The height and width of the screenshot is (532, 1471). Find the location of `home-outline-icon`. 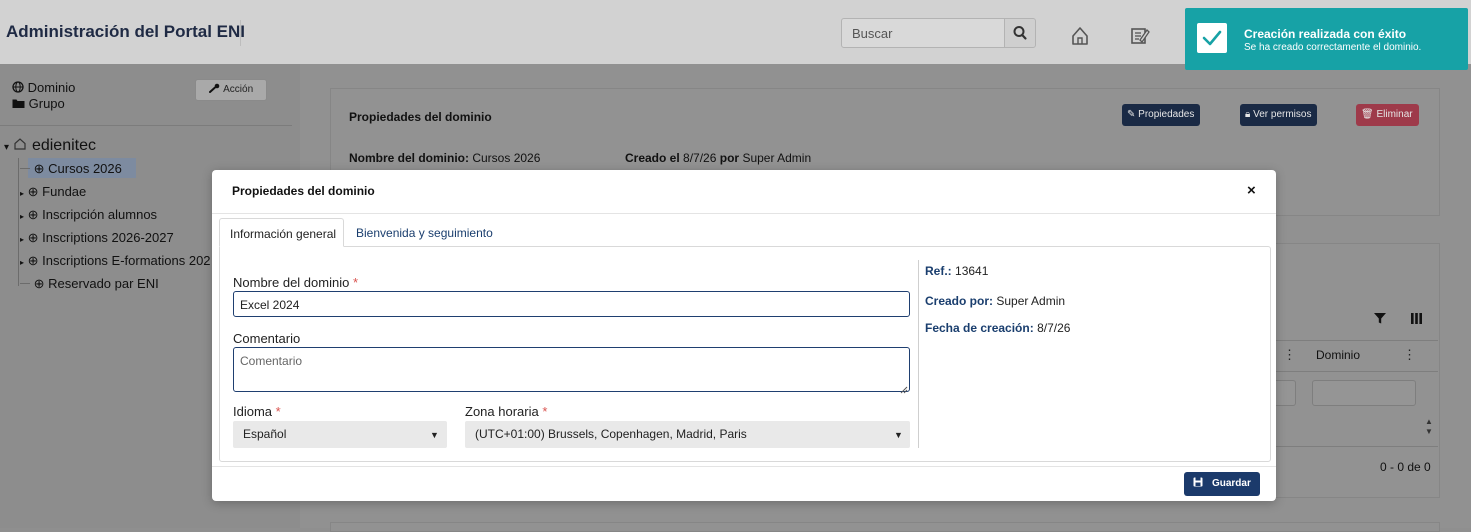

home-outline-icon is located at coordinates (22, 145).